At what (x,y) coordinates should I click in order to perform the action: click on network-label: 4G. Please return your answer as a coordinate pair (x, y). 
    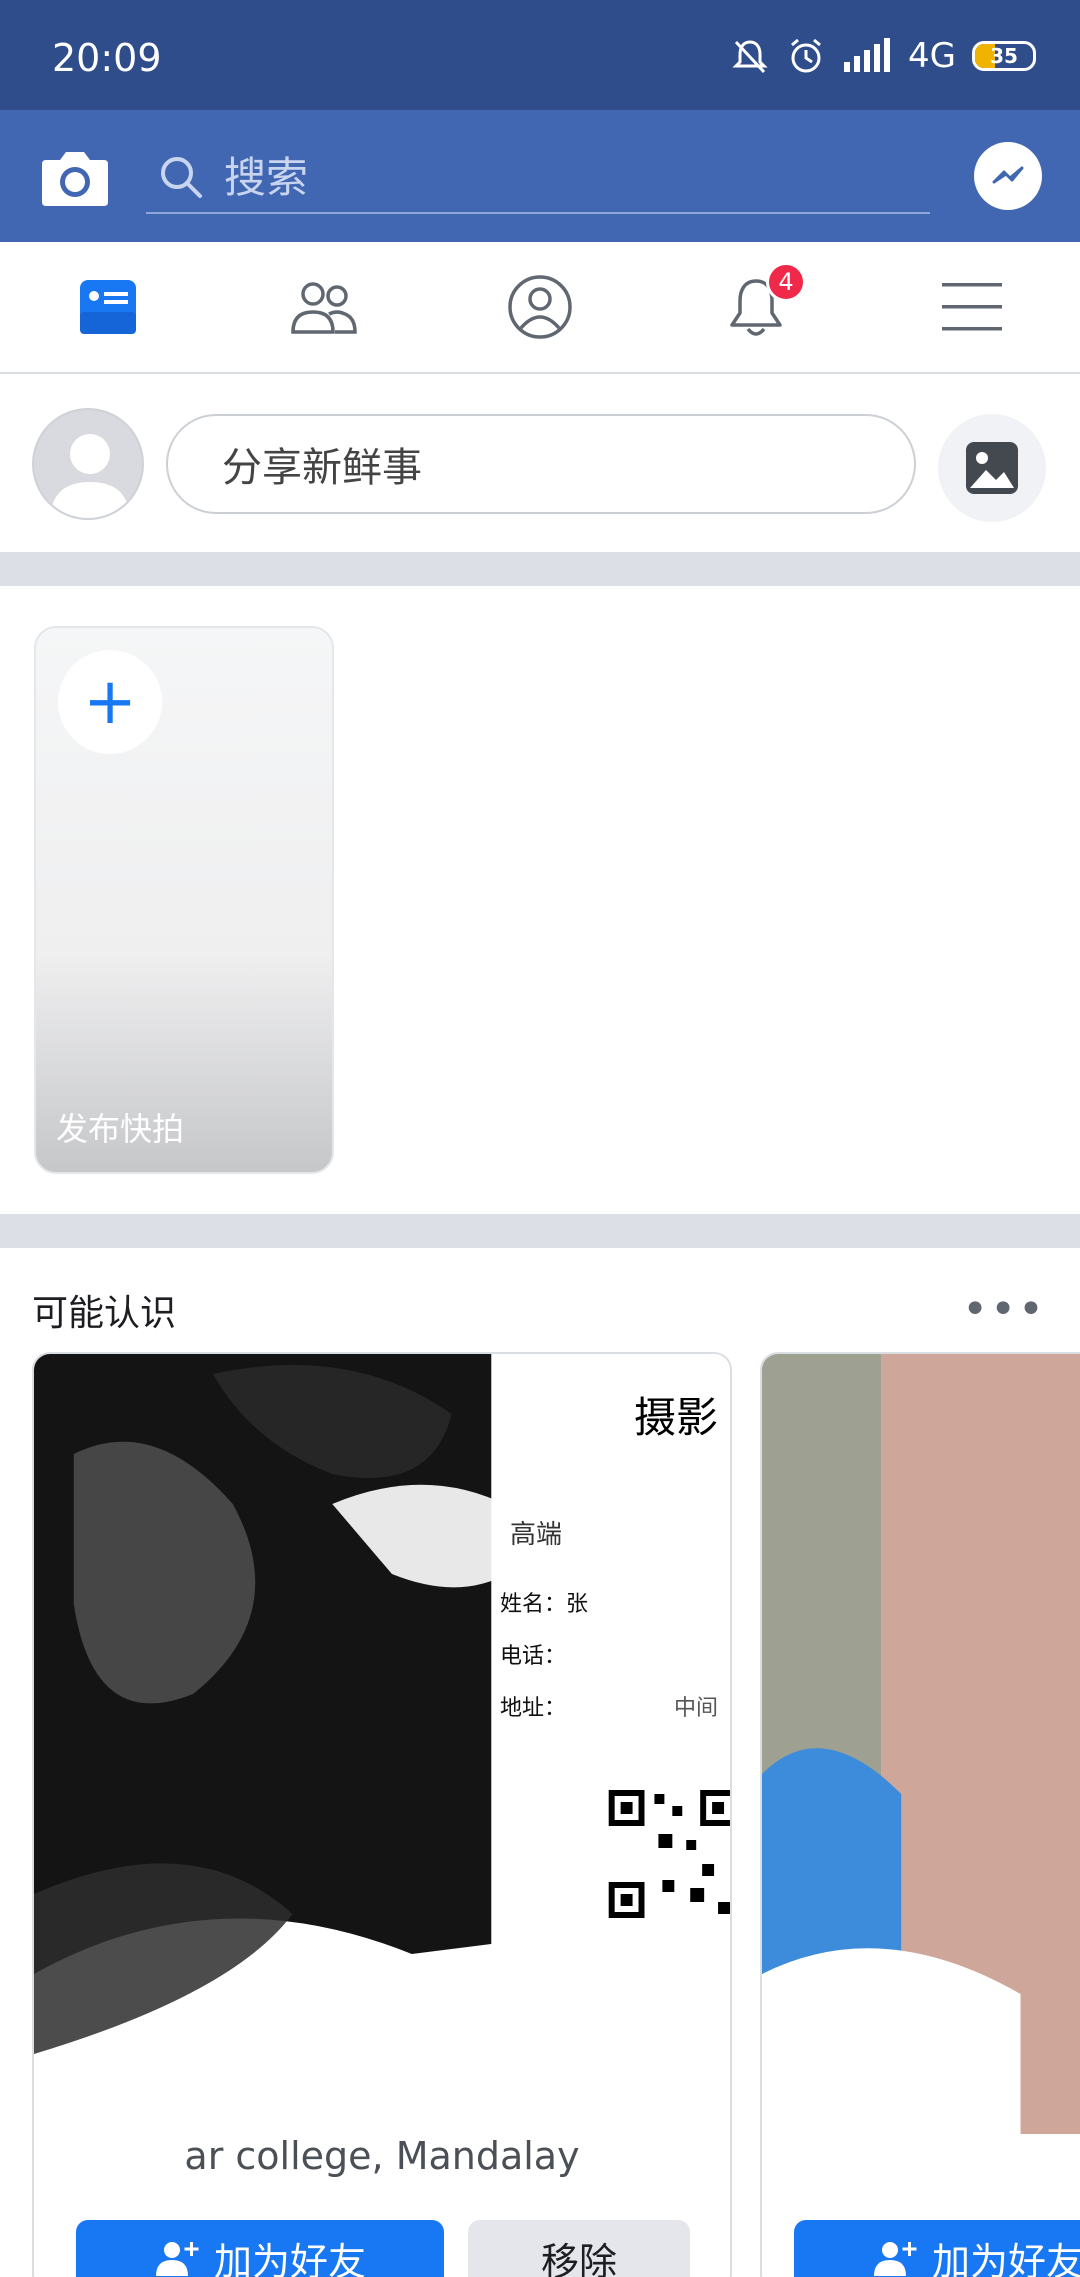
    Looking at the image, I should click on (932, 56).